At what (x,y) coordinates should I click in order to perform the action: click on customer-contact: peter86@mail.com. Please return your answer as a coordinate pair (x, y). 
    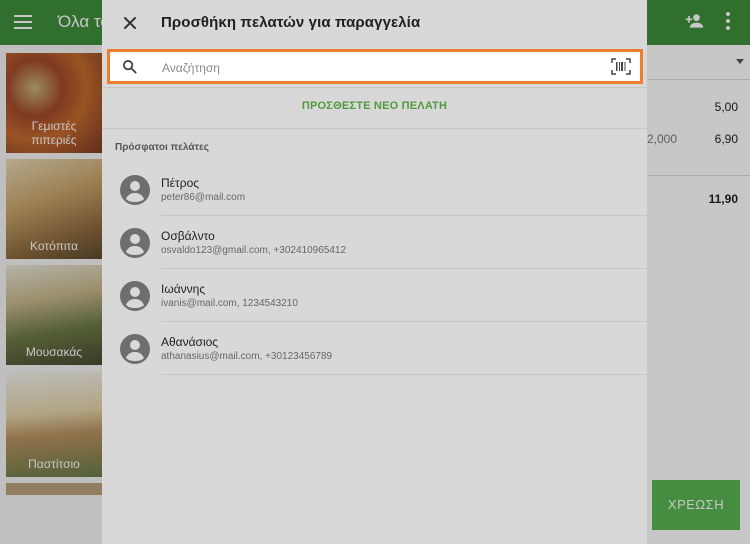
    Looking at the image, I should click on (203, 197).